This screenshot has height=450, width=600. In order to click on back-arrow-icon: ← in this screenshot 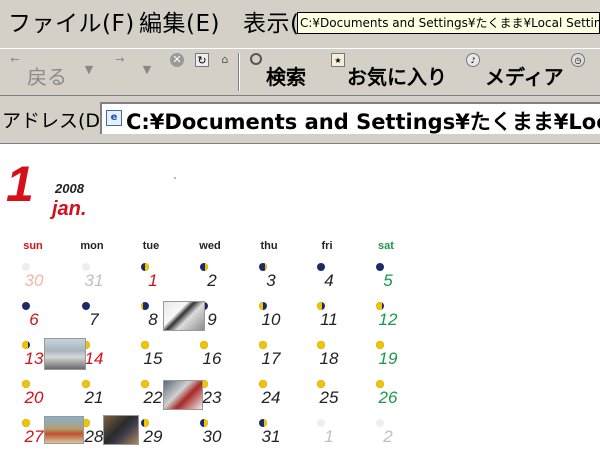, I will do `click(15, 59)`.